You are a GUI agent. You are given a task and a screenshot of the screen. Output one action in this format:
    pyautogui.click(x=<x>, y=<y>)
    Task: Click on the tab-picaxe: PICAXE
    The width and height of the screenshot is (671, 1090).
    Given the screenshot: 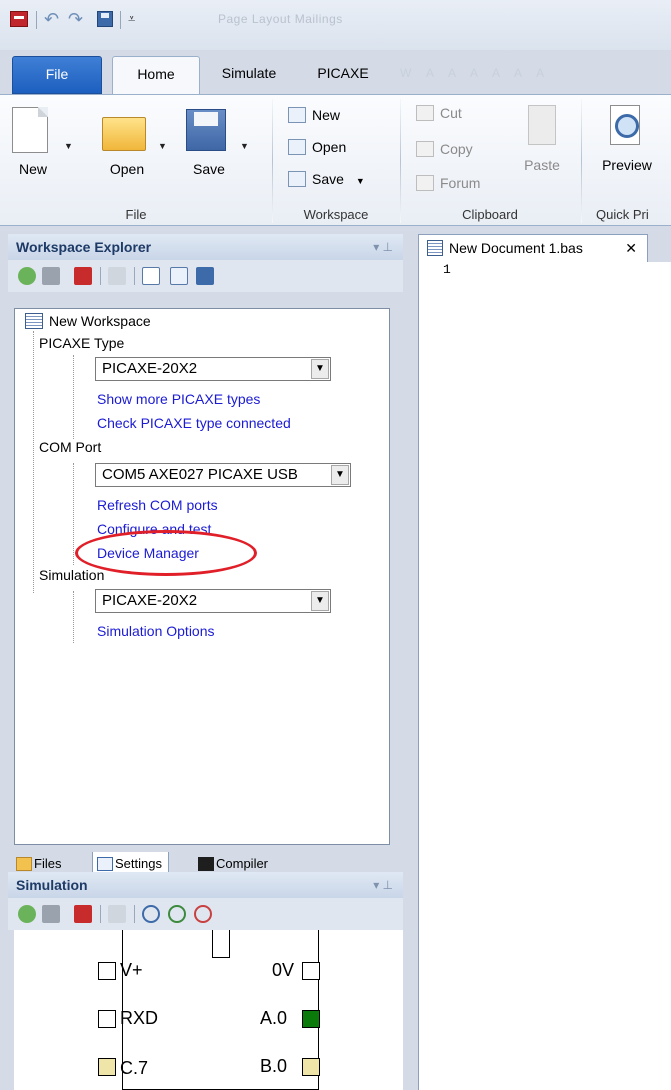 What is the action you would take?
    pyautogui.click(x=343, y=75)
    